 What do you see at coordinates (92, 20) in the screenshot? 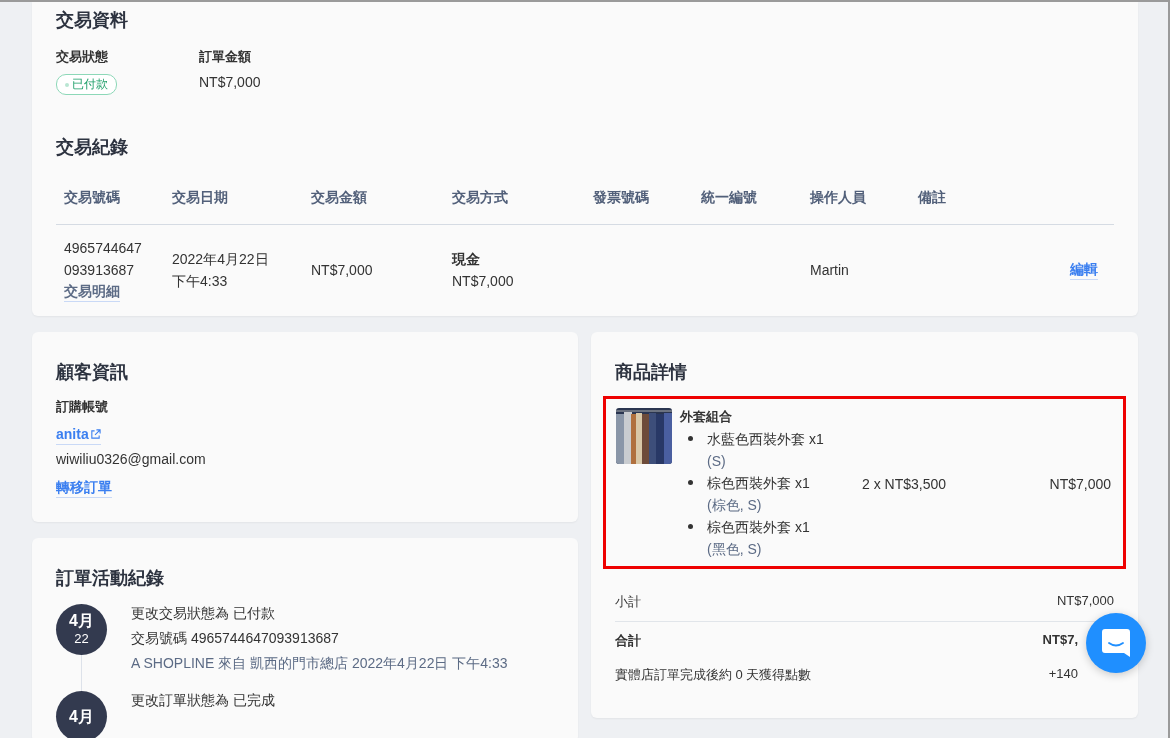
I see `section-title: 交易資料` at bounding box center [92, 20].